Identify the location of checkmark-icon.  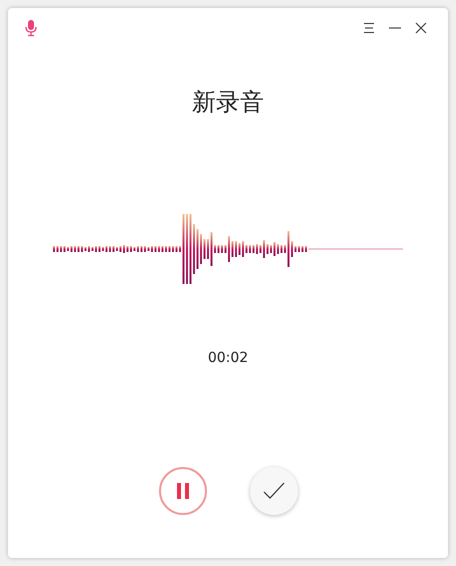
(273, 491).